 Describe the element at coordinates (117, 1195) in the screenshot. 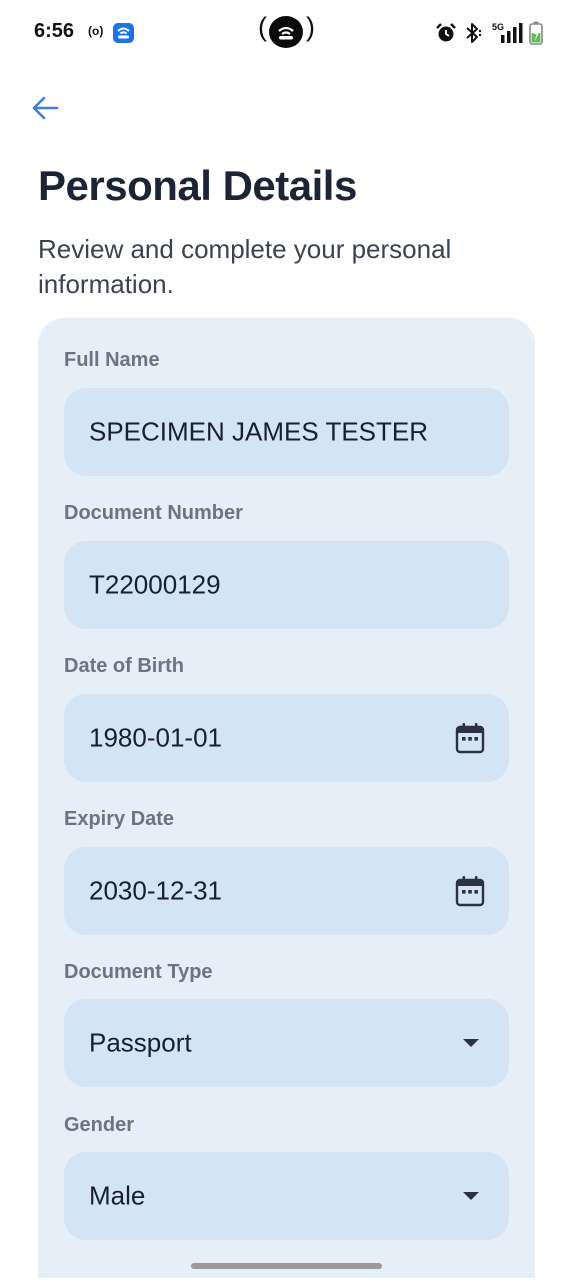

I see `gender-value: Male` at that location.